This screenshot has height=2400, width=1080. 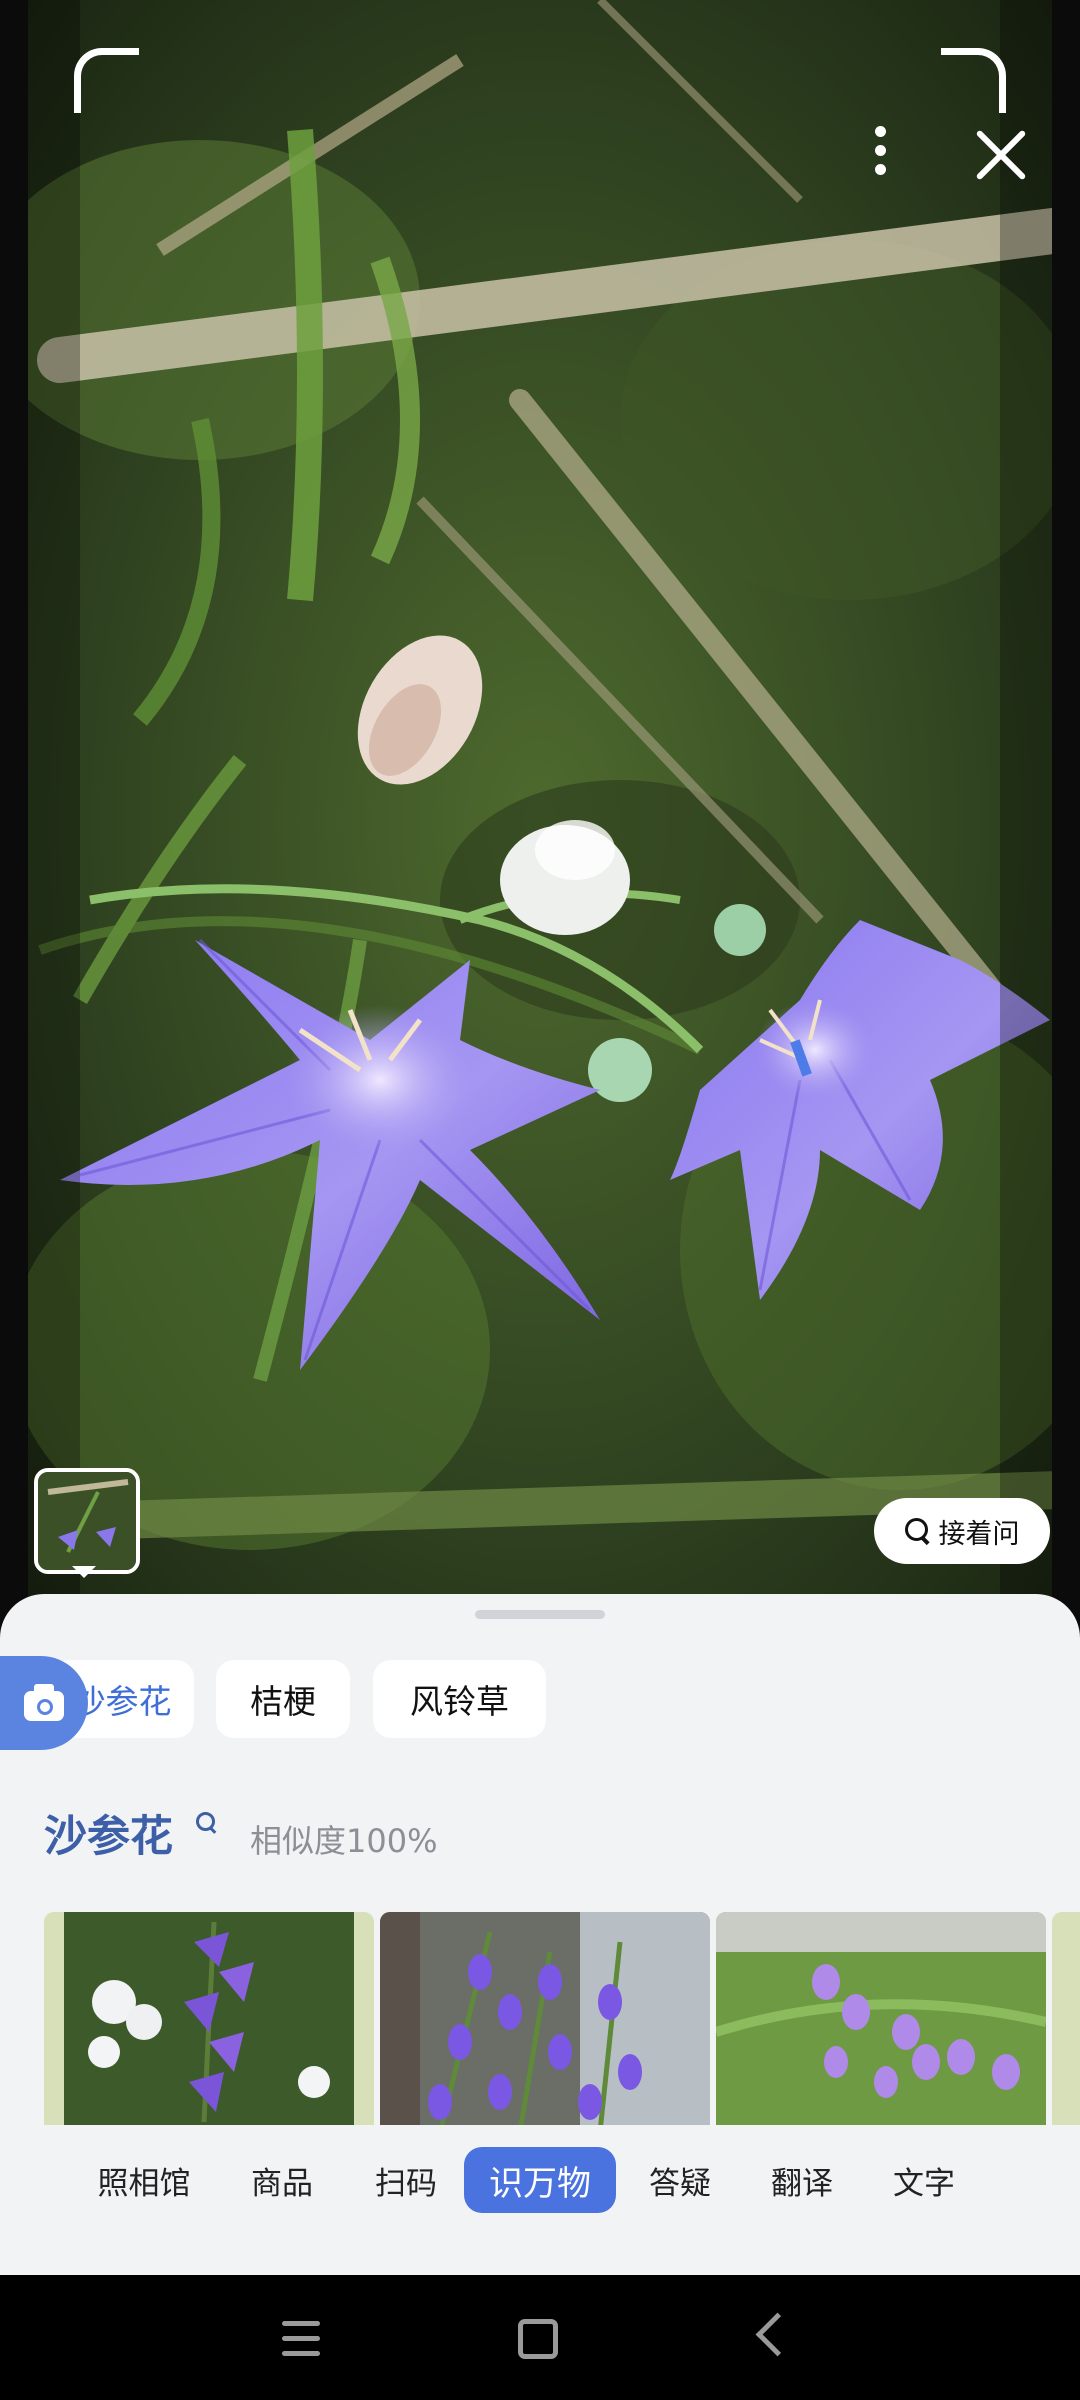 I want to click on letterbox-right, so click(x=1066, y=820).